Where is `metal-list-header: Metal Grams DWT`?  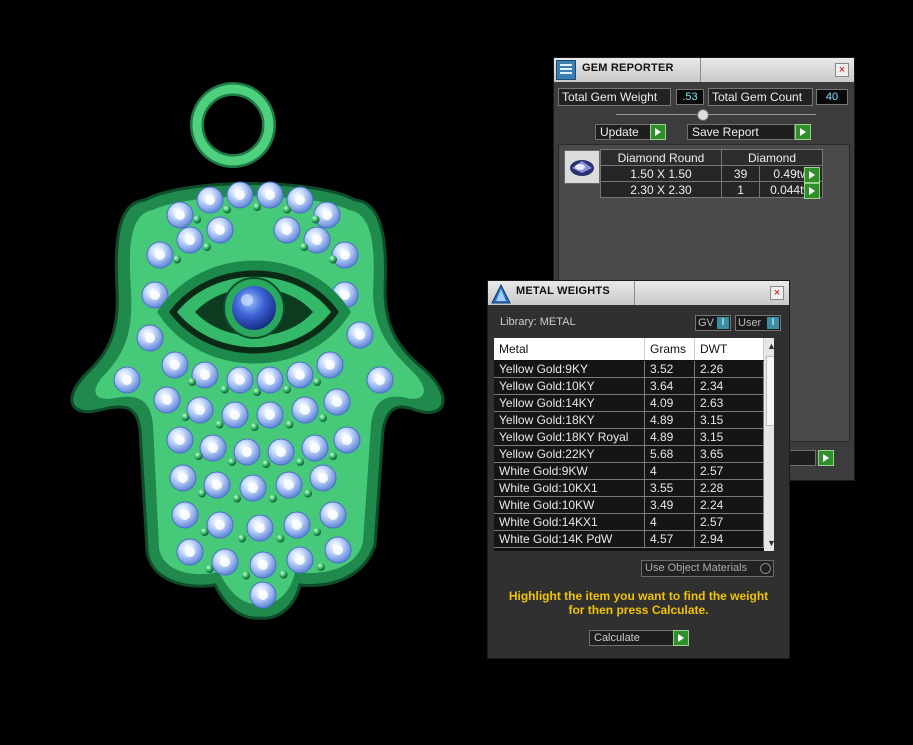 metal-list-header: Metal Grams DWT is located at coordinates (629, 349).